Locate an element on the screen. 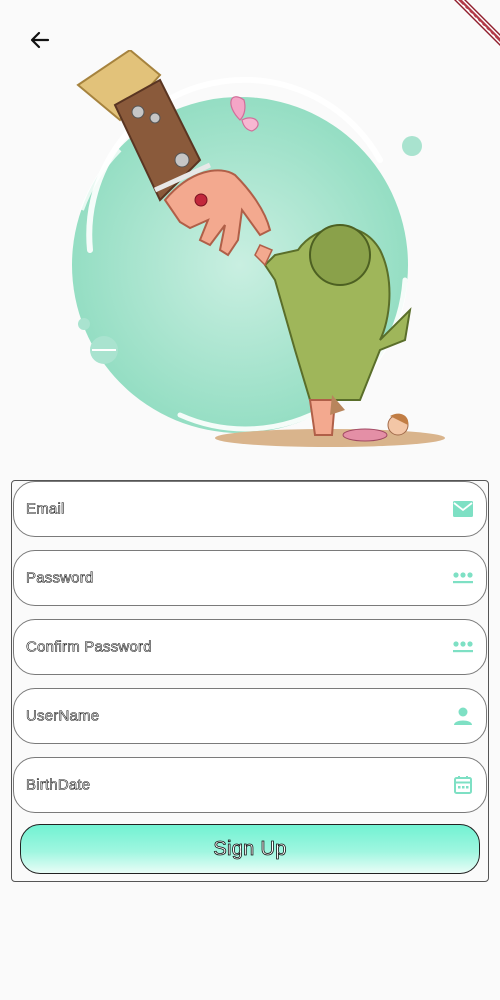 The height and width of the screenshot is (1000, 500). person-icon is located at coordinates (463, 716).